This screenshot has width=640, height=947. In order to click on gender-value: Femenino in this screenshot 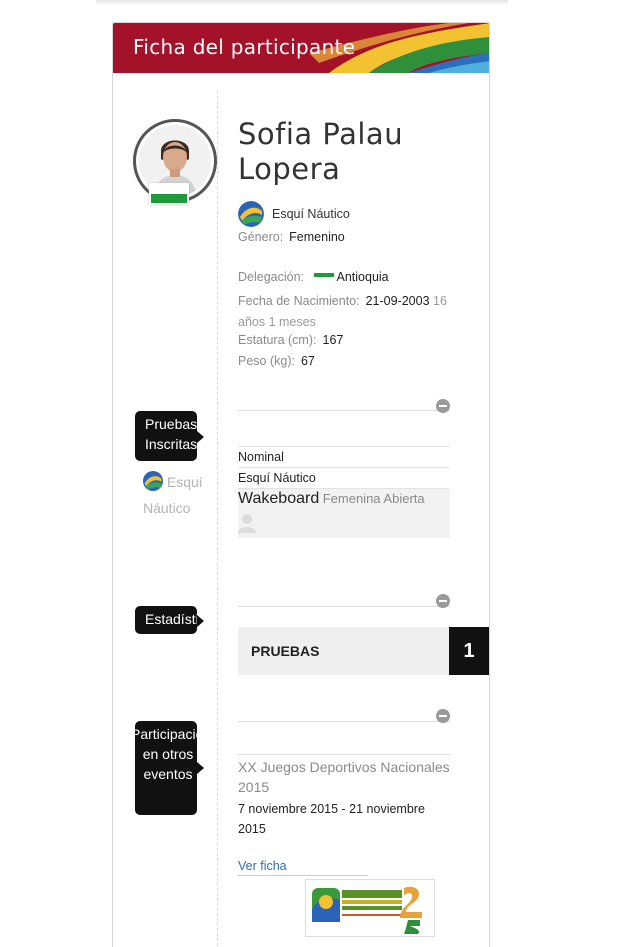, I will do `click(317, 237)`.